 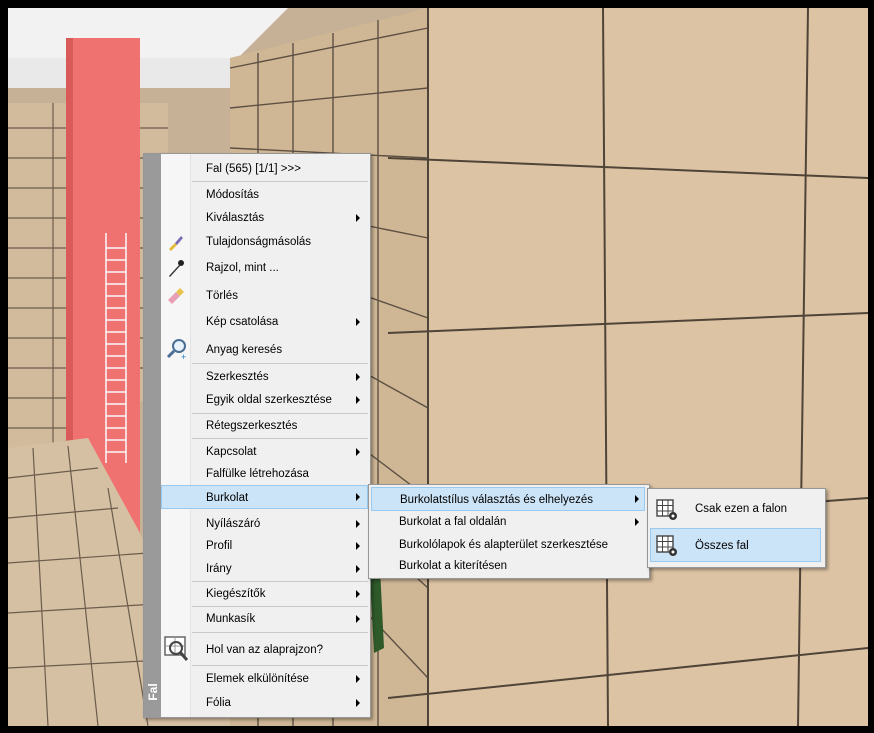 What do you see at coordinates (176, 350) in the screenshot?
I see `magnifier-icon: +` at bounding box center [176, 350].